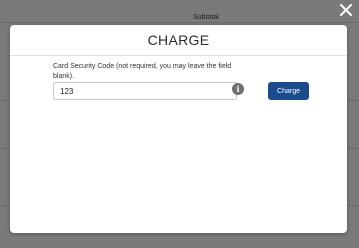 The image size is (359, 248). What do you see at coordinates (346, 10) in the screenshot?
I see `close-icon` at bounding box center [346, 10].